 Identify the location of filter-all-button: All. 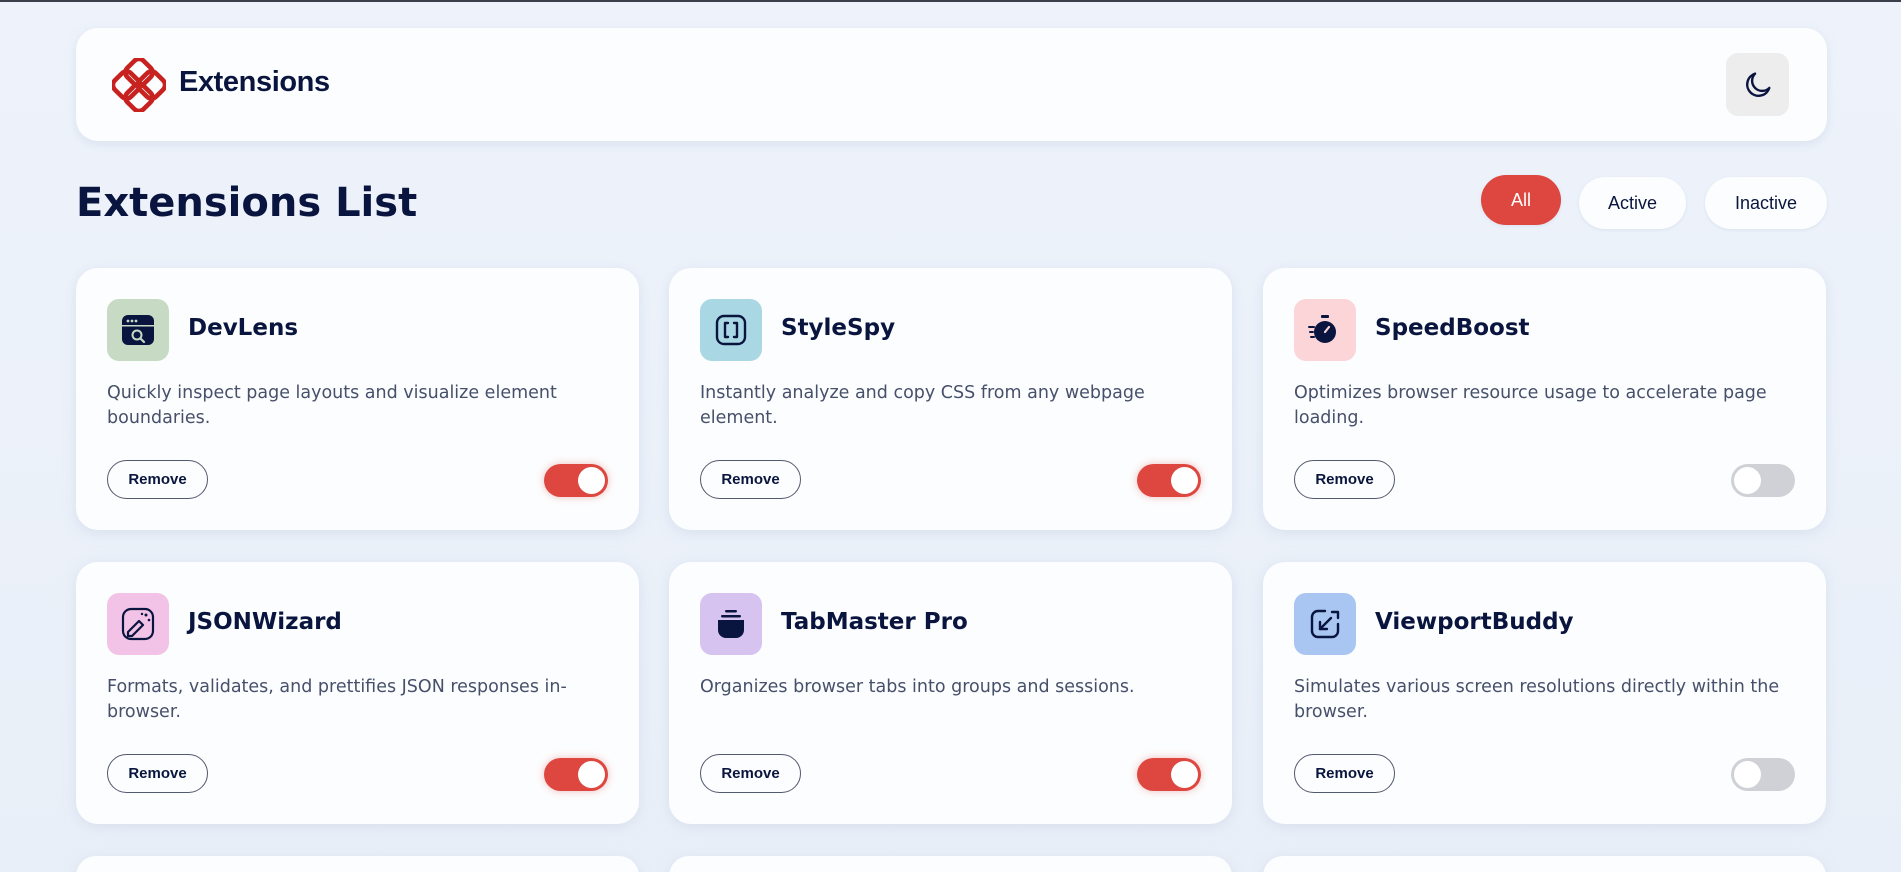
(1521, 200).